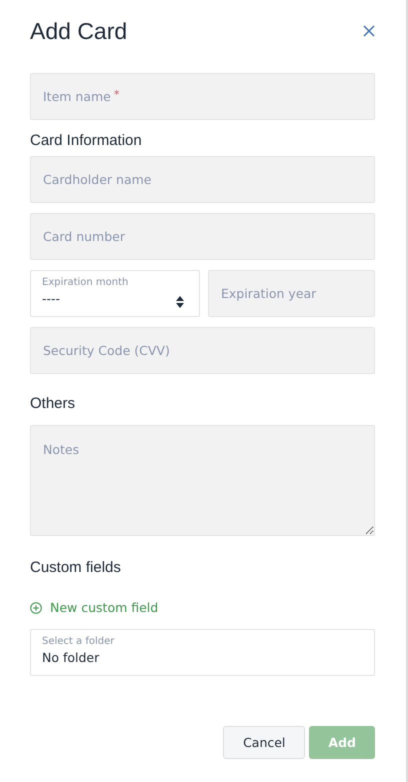 This screenshot has height=782, width=408. What do you see at coordinates (180, 302) in the screenshot?
I see `sort-arrows-icon` at bounding box center [180, 302].